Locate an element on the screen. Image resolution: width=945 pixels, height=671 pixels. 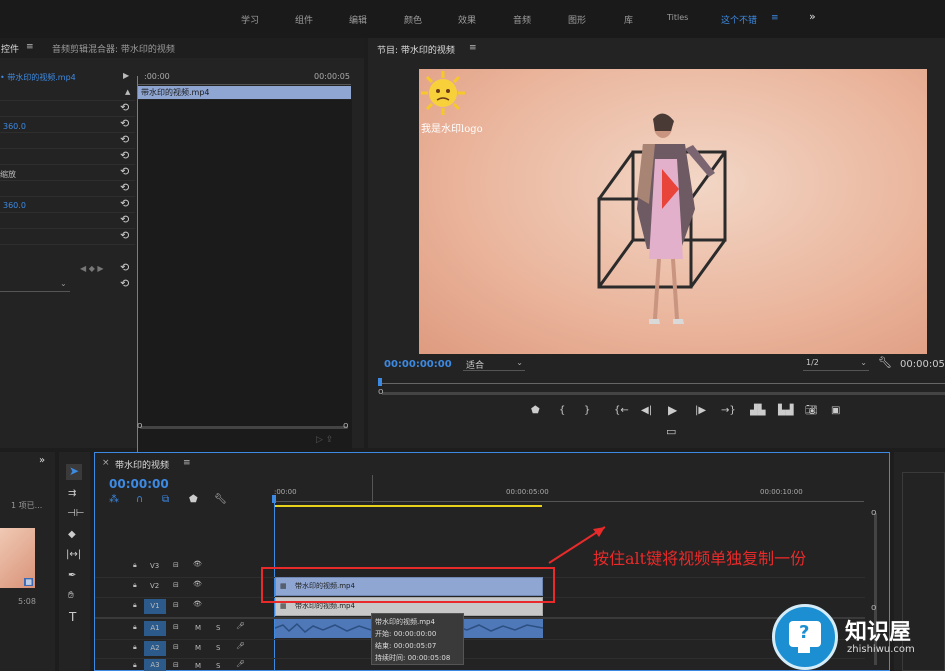
program-menu-icon: ≡ is located at coordinates (473, 48).